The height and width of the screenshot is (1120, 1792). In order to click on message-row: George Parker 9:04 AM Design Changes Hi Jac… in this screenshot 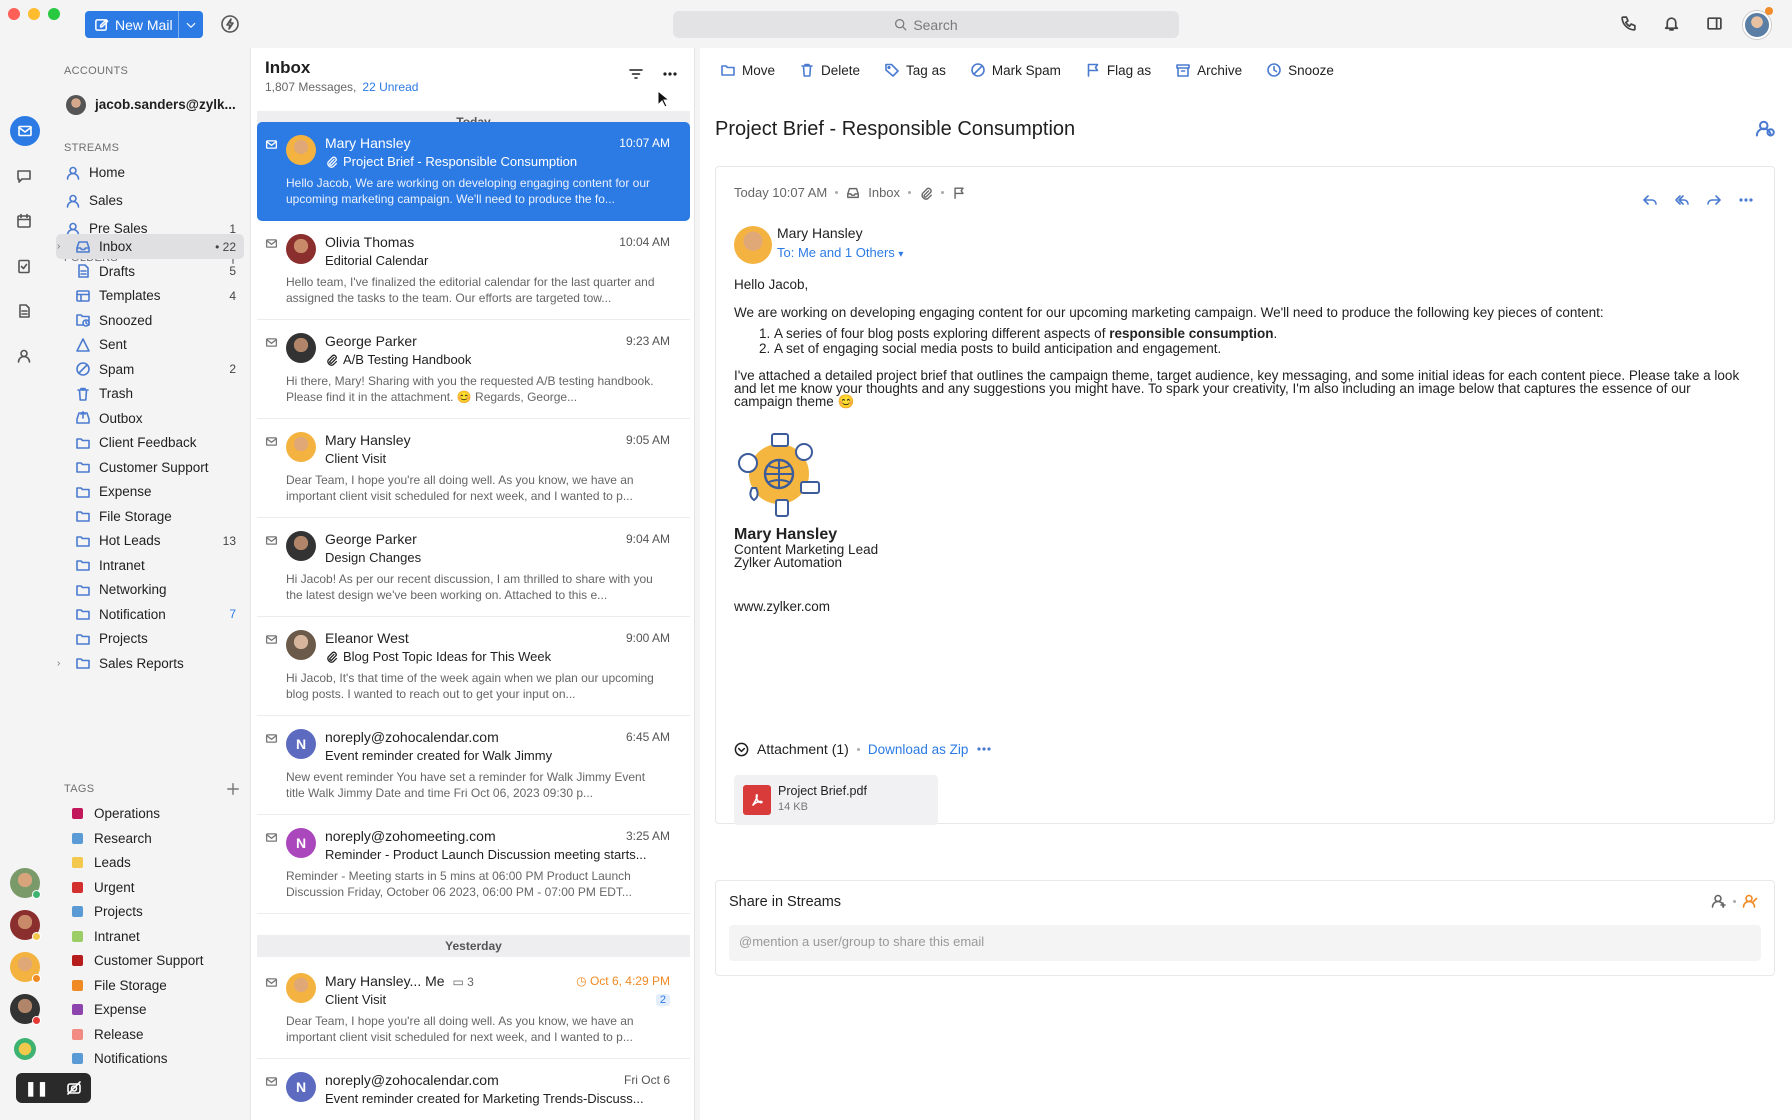, I will do `click(473, 567)`.